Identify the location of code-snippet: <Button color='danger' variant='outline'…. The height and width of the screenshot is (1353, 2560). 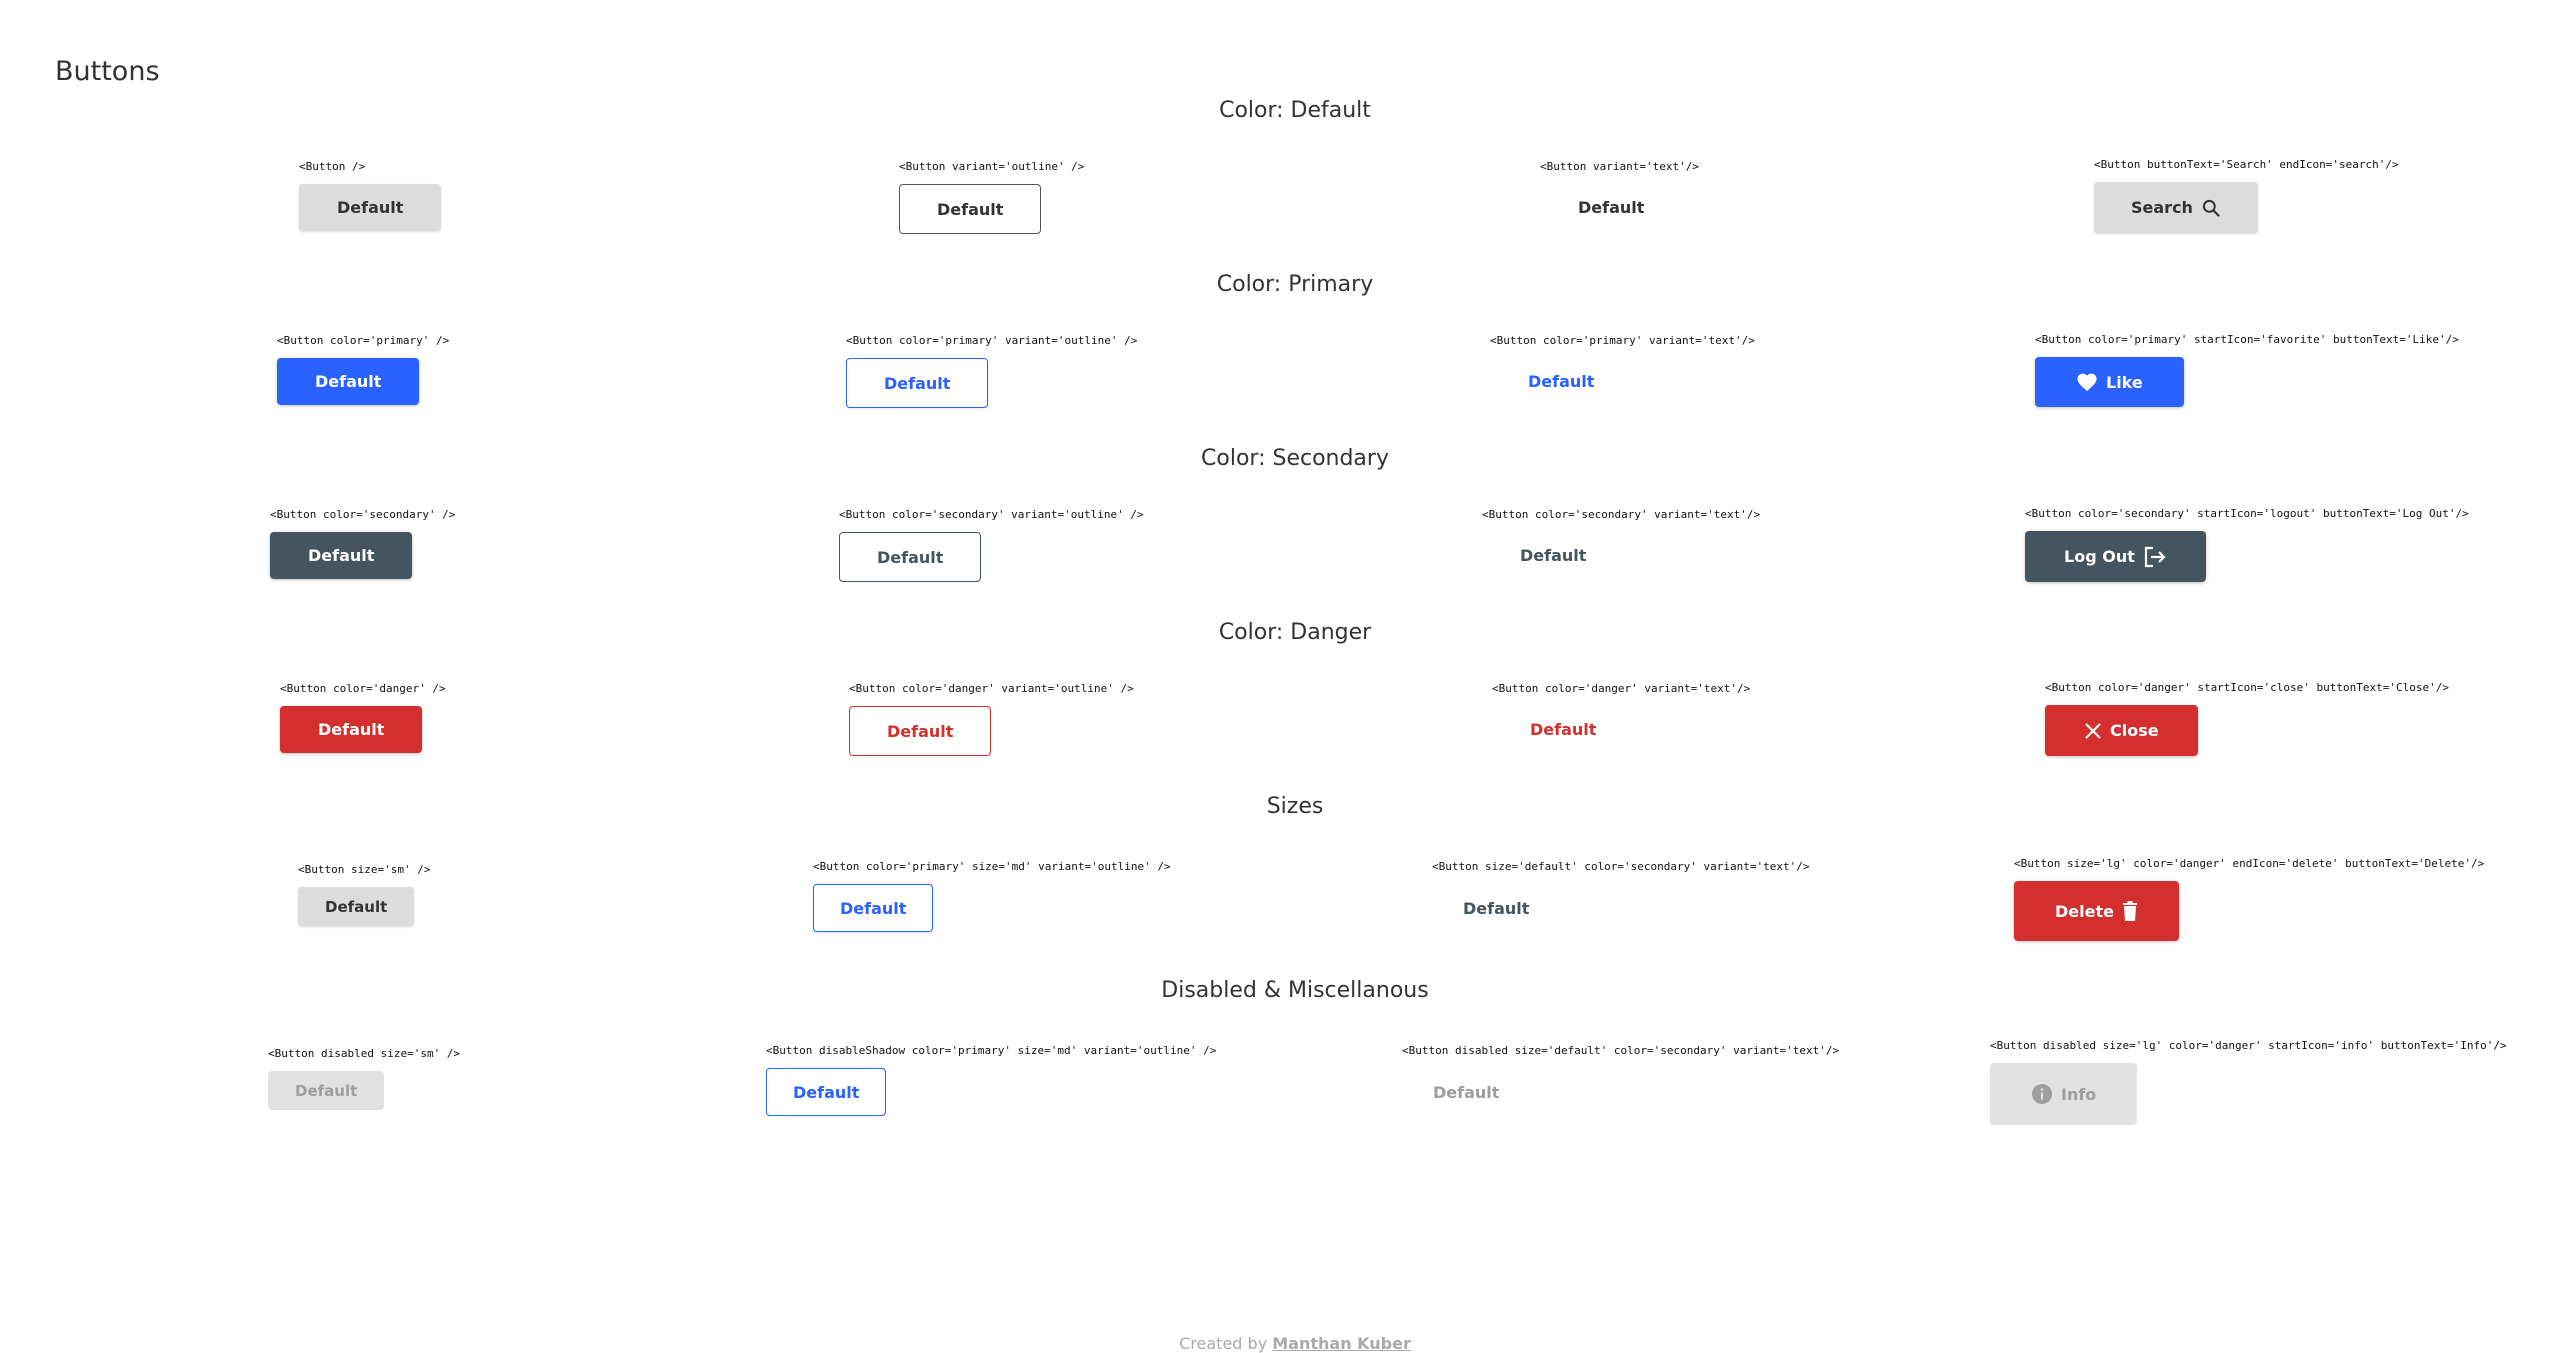
(991, 688).